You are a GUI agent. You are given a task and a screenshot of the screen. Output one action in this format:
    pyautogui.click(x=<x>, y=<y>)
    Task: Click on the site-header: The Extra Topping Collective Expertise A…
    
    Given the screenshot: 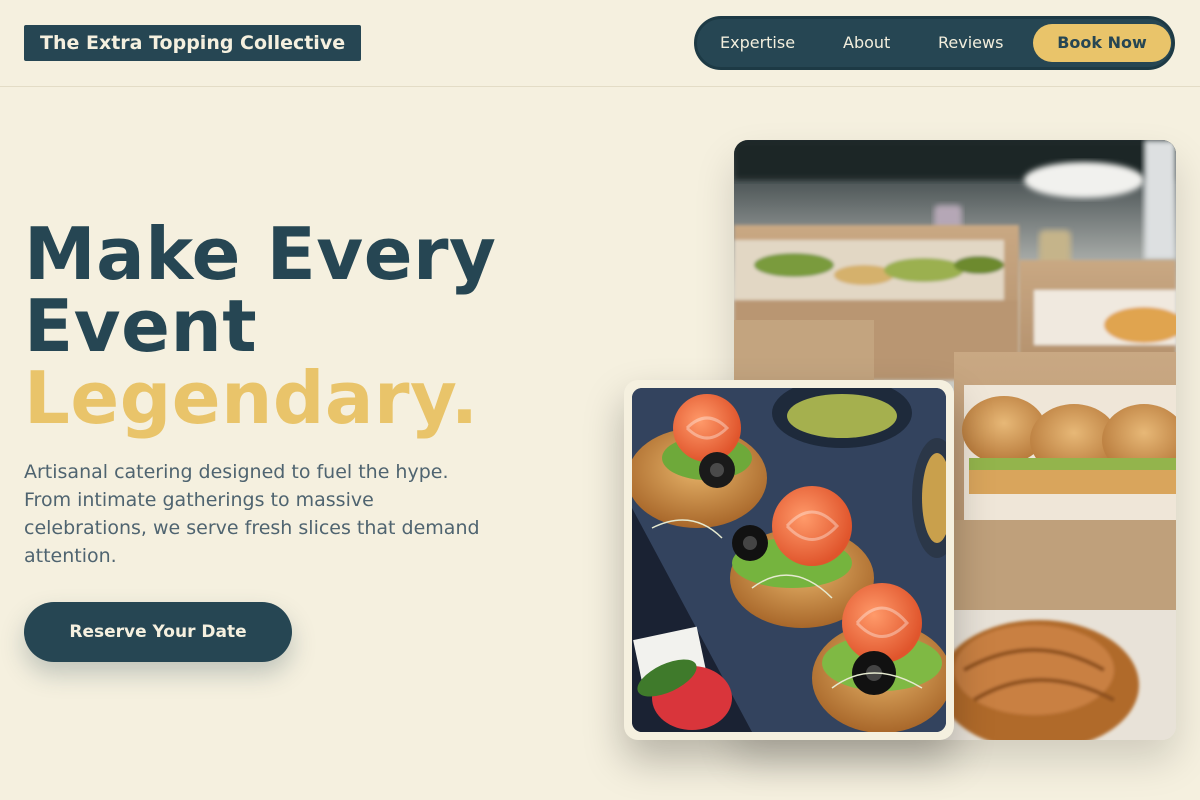 What is the action you would take?
    pyautogui.click(x=600, y=43)
    